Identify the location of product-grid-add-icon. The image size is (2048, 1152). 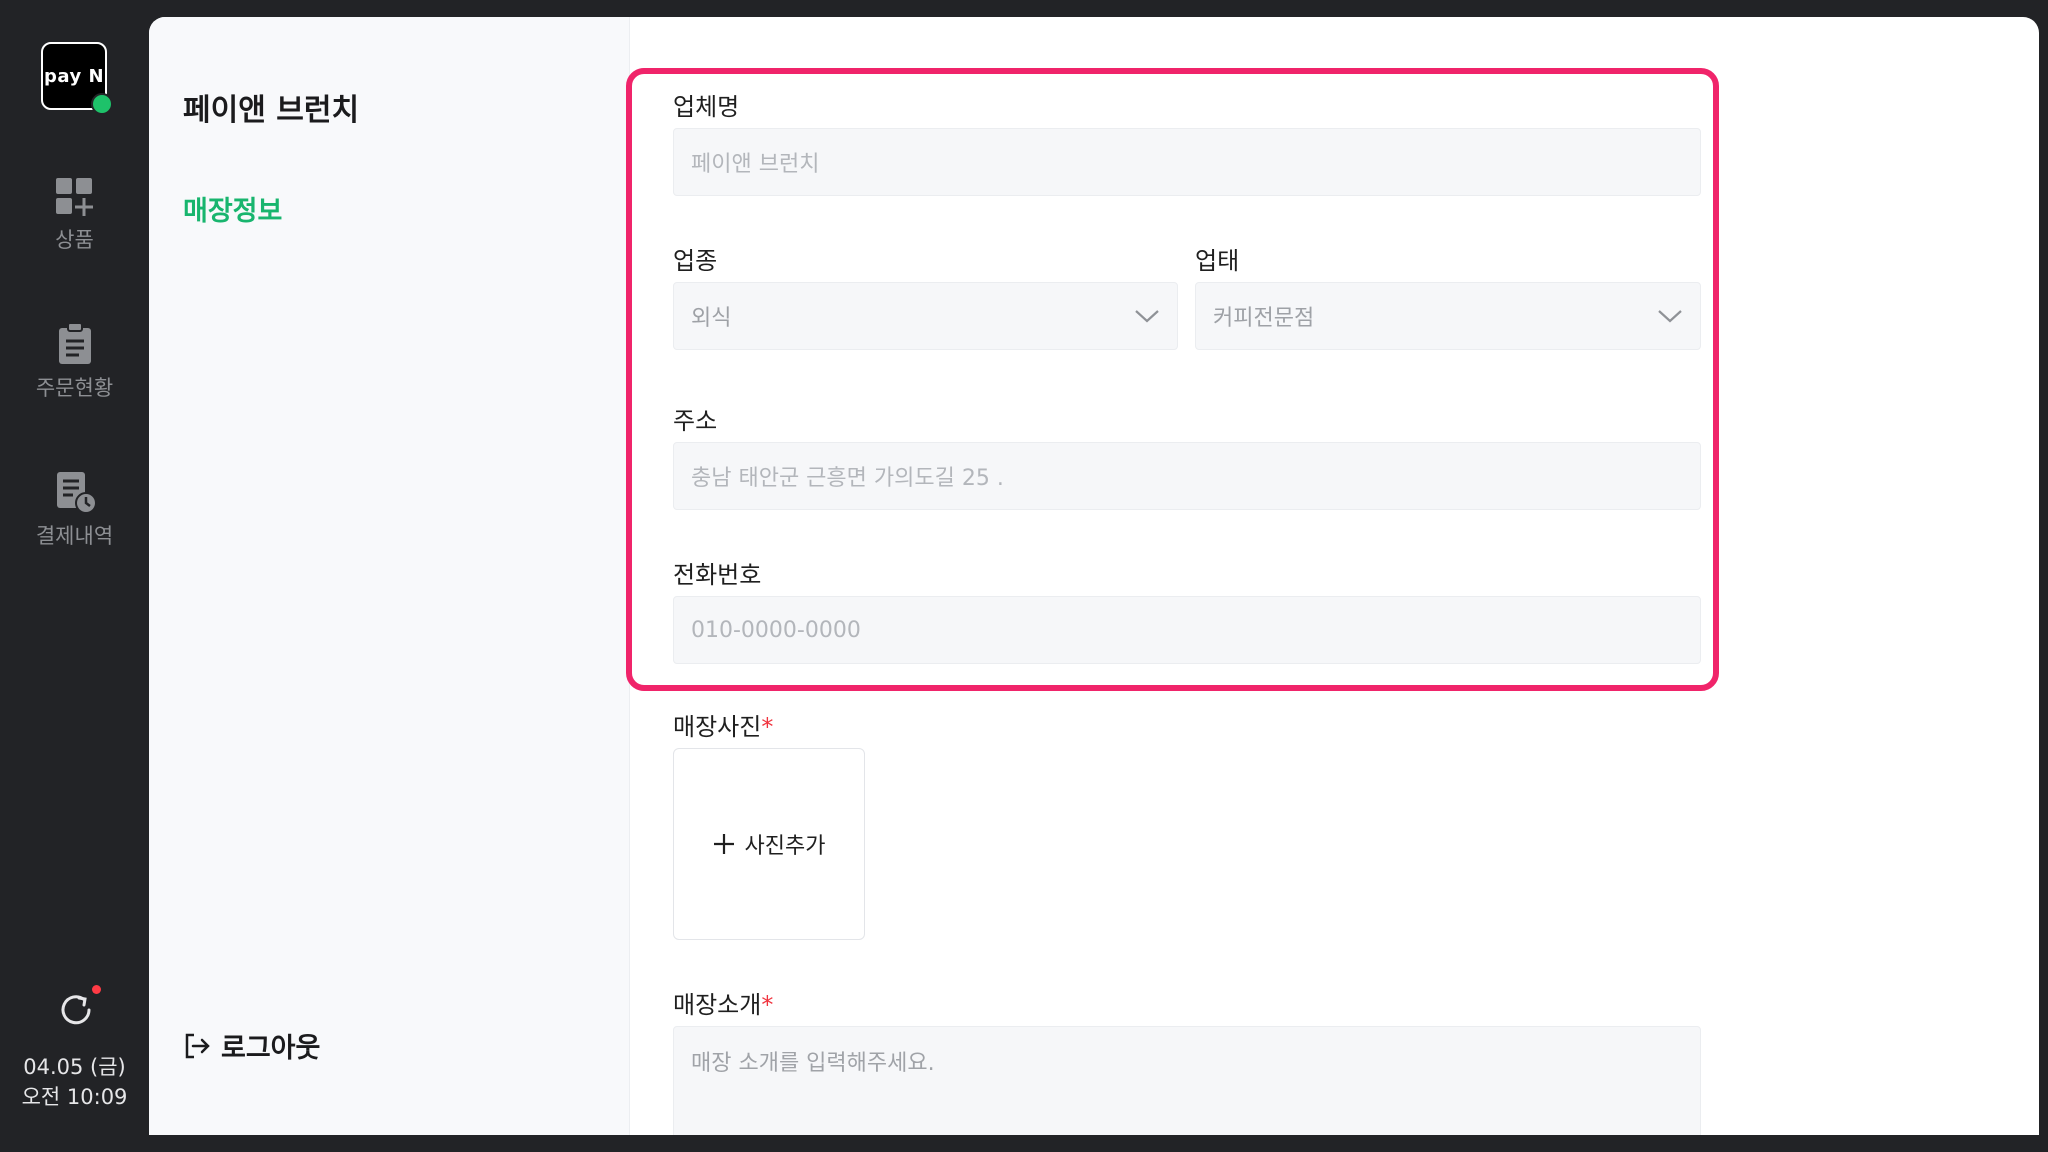
(74, 197).